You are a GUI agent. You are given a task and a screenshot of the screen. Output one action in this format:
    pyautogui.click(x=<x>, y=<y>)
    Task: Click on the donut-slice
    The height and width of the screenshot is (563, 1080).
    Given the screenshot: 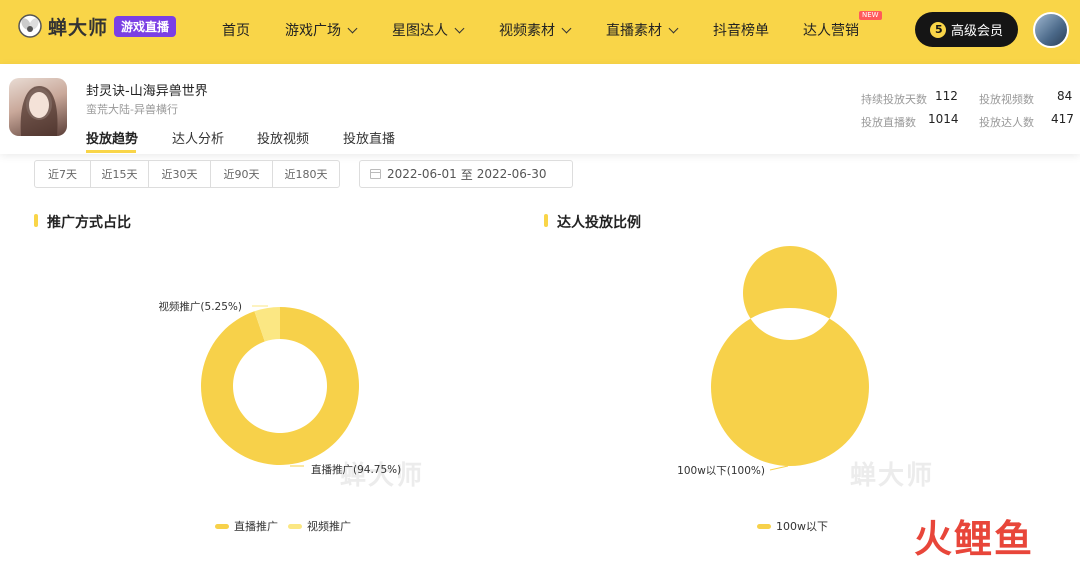 What is the action you would take?
    pyautogui.click(x=789, y=356)
    